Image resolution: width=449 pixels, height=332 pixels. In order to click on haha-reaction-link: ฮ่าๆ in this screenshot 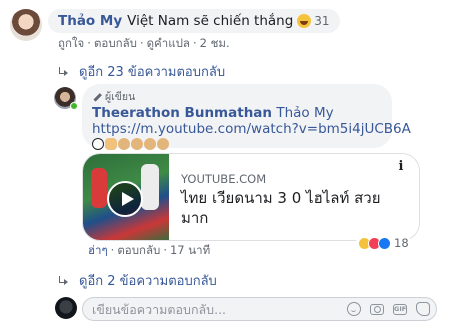, I will do `click(98, 250)`.